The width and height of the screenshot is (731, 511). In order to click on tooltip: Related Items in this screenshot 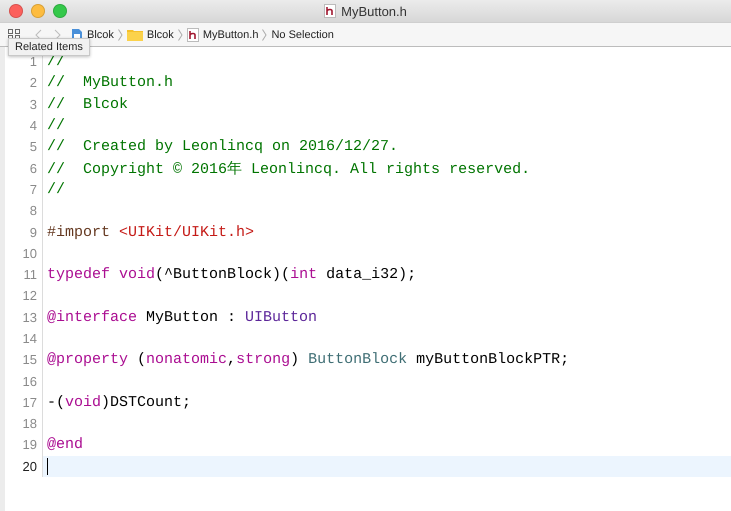, I will do `click(49, 47)`.